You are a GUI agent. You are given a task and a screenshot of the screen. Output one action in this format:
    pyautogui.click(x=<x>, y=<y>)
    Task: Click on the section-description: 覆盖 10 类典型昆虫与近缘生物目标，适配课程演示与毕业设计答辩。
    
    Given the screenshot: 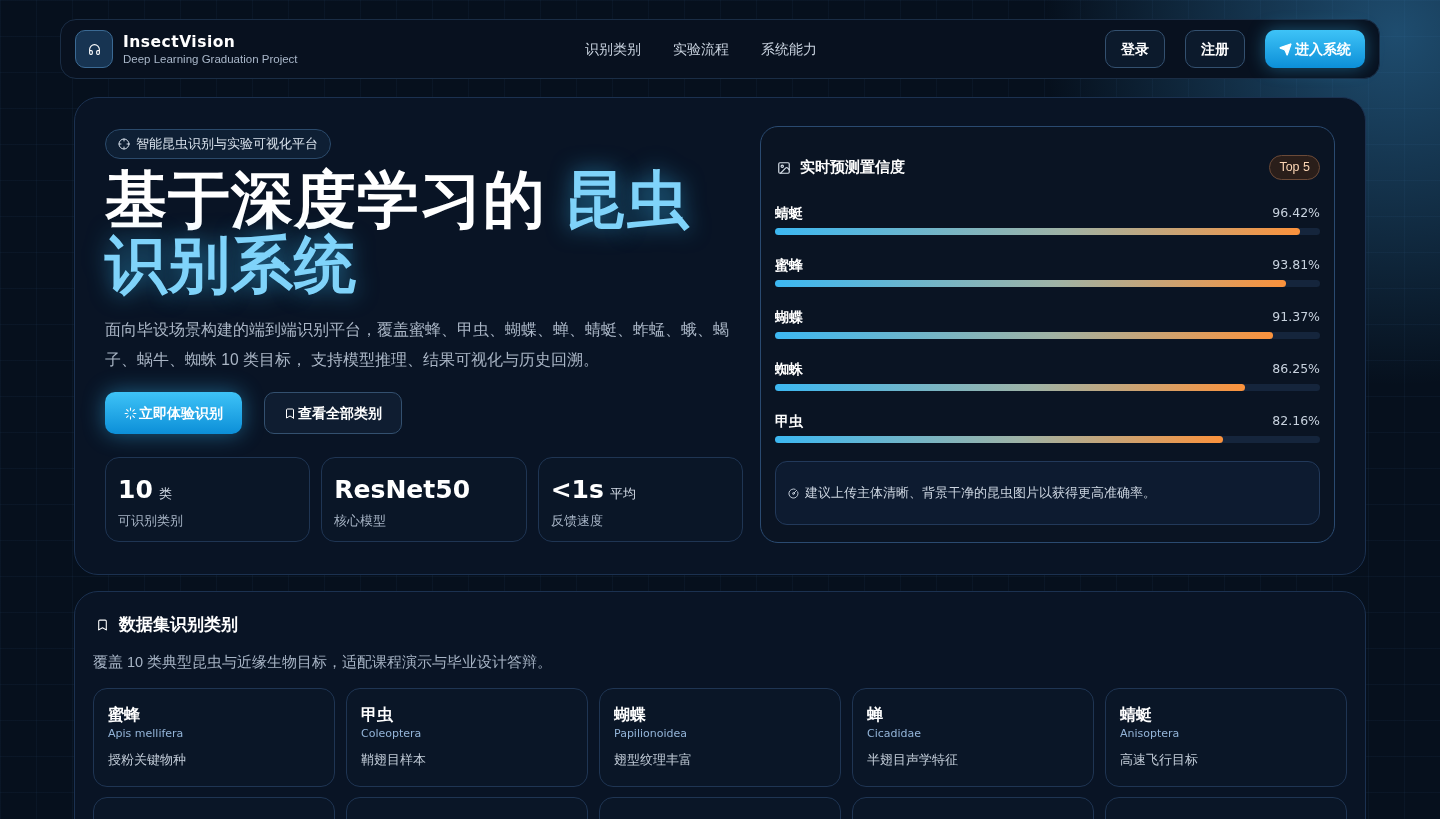 What is the action you would take?
    pyautogui.click(x=323, y=662)
    